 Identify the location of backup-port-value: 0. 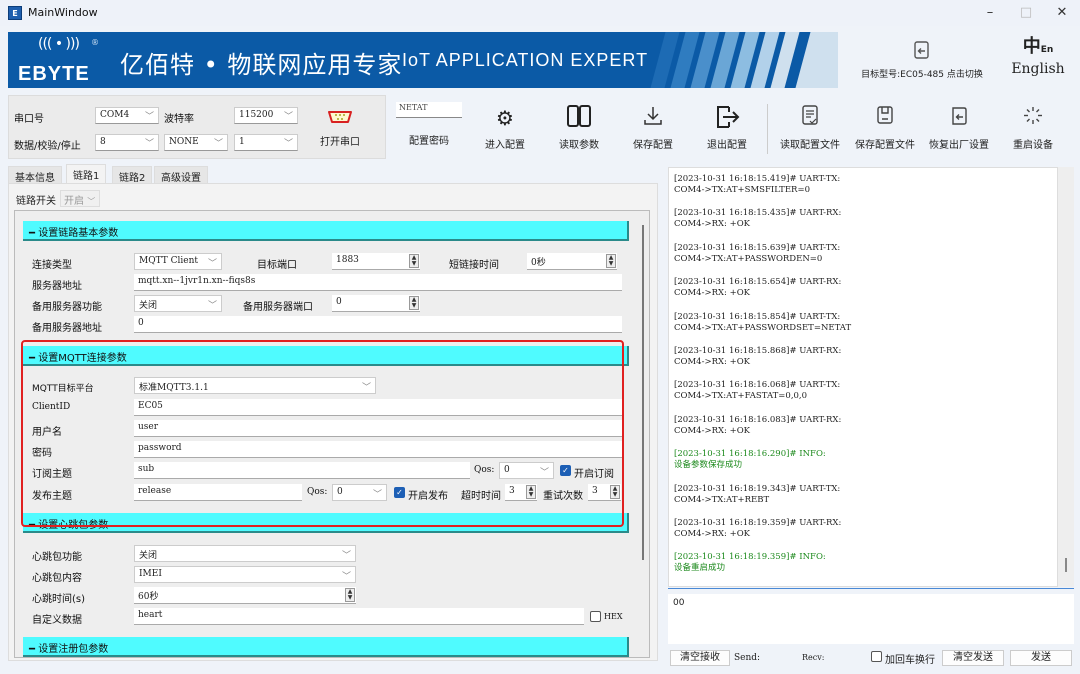
(339, 302).